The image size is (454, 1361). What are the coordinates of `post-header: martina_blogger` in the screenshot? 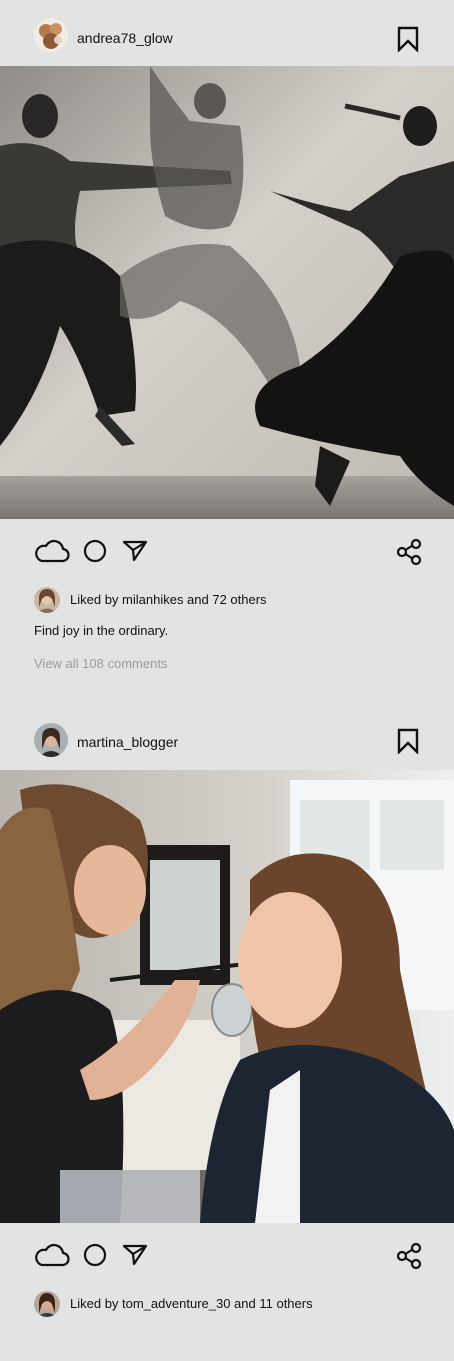 It's located at (227, 737).